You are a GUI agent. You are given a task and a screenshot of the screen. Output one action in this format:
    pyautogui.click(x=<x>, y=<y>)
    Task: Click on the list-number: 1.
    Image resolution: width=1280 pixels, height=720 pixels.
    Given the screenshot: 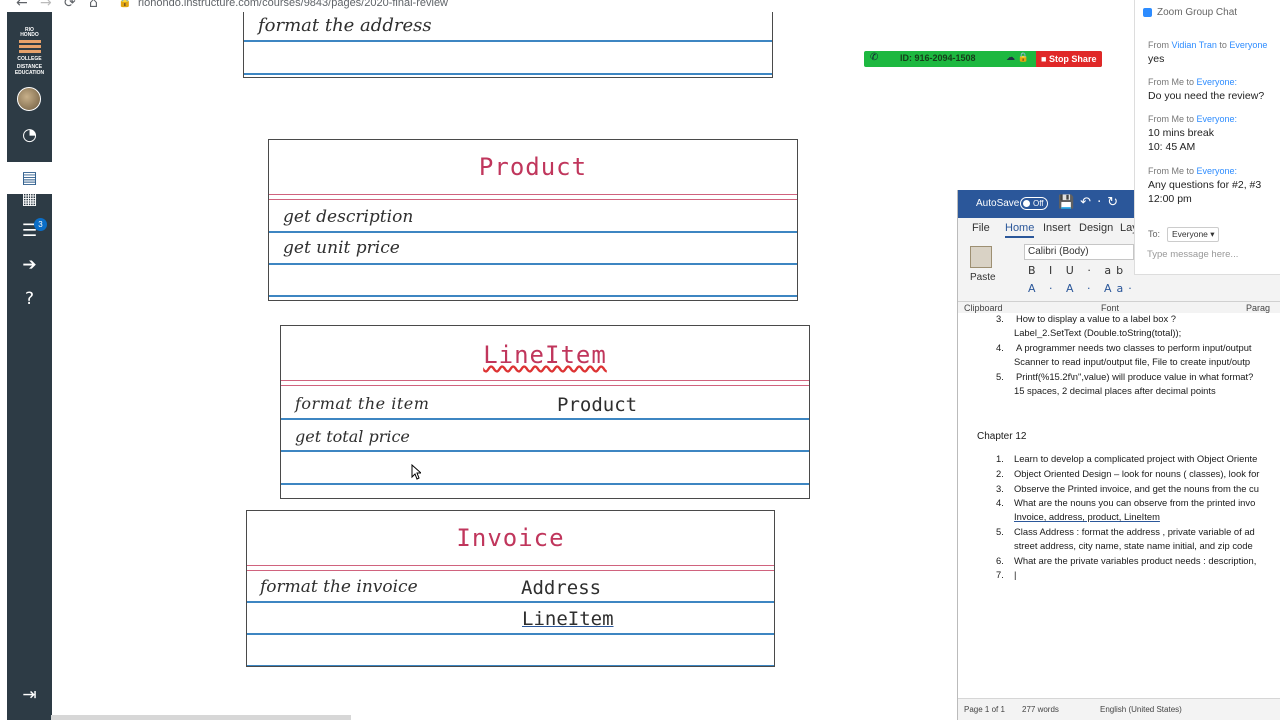 What is the action you would take?
    pyautogui.click(x=1000, y=458)
    